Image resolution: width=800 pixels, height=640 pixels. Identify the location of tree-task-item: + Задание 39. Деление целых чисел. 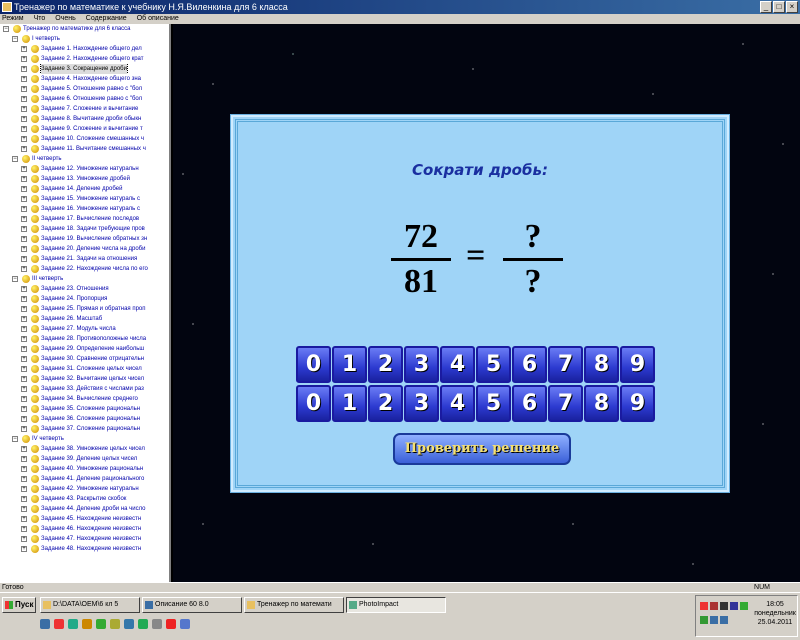
(84, 459).